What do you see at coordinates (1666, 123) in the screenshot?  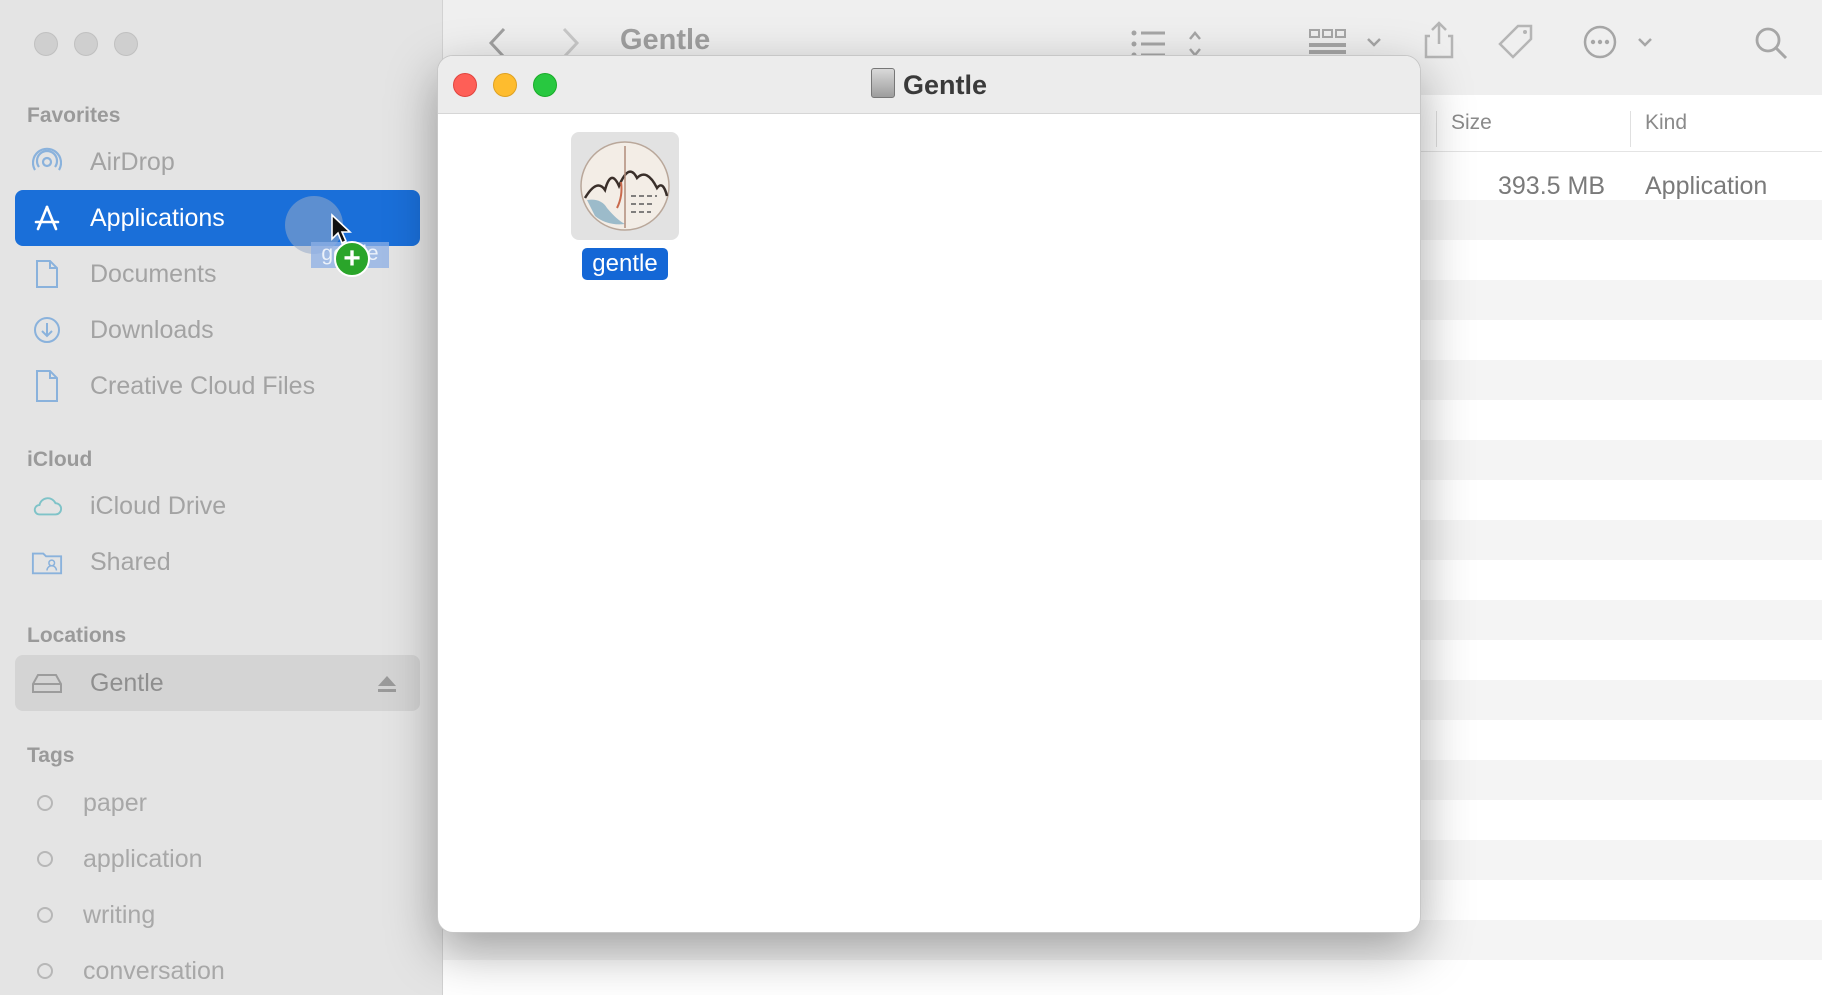 I see `column-header-kind: Kind` at bounding box center [1666, 123].